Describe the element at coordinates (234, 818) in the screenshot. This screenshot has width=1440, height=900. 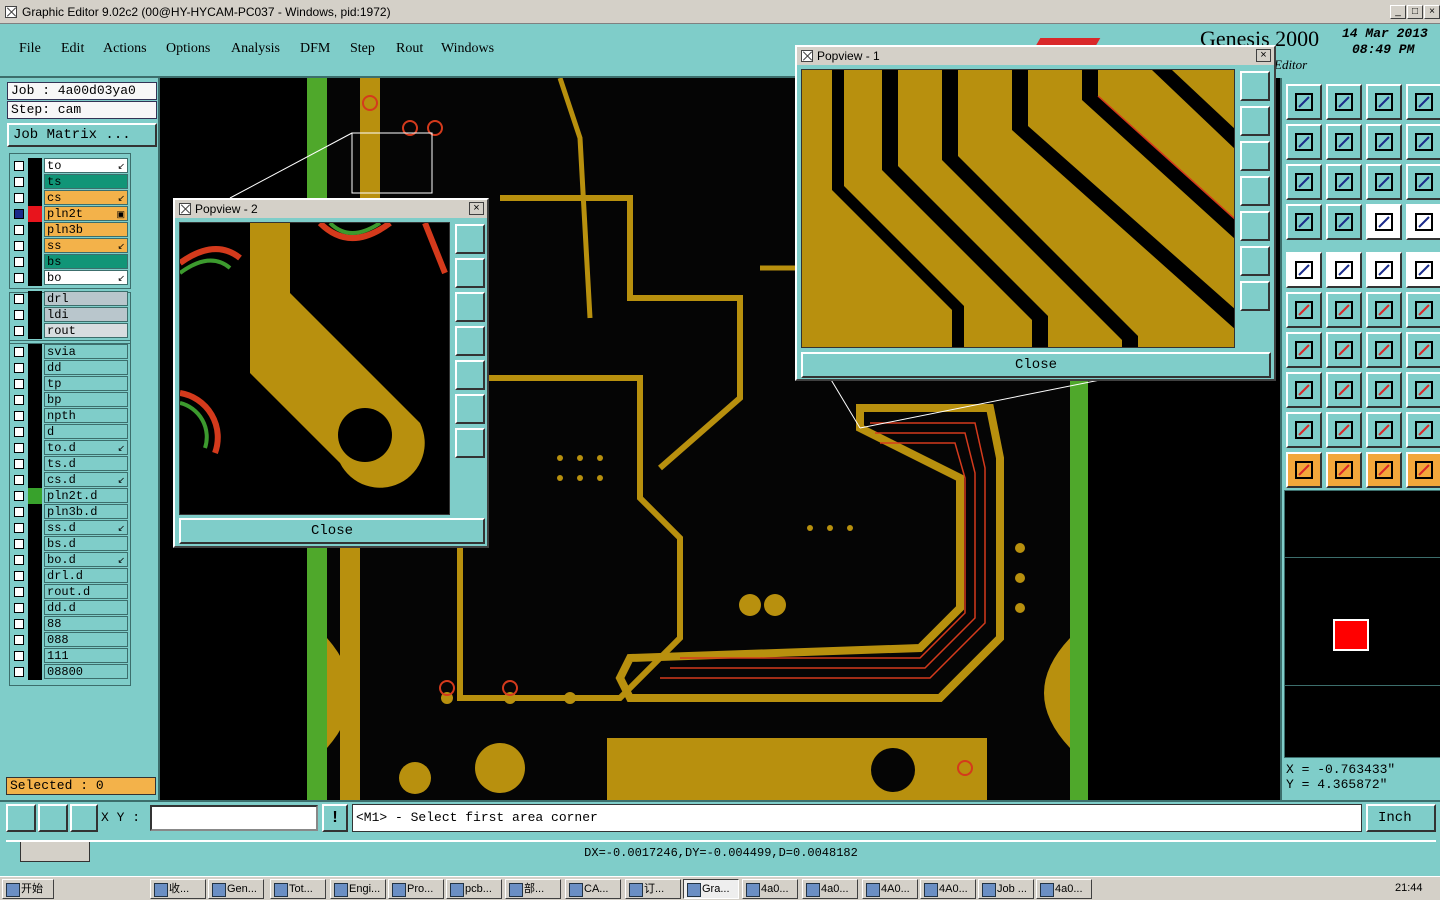
I see `xy-input` at that location.